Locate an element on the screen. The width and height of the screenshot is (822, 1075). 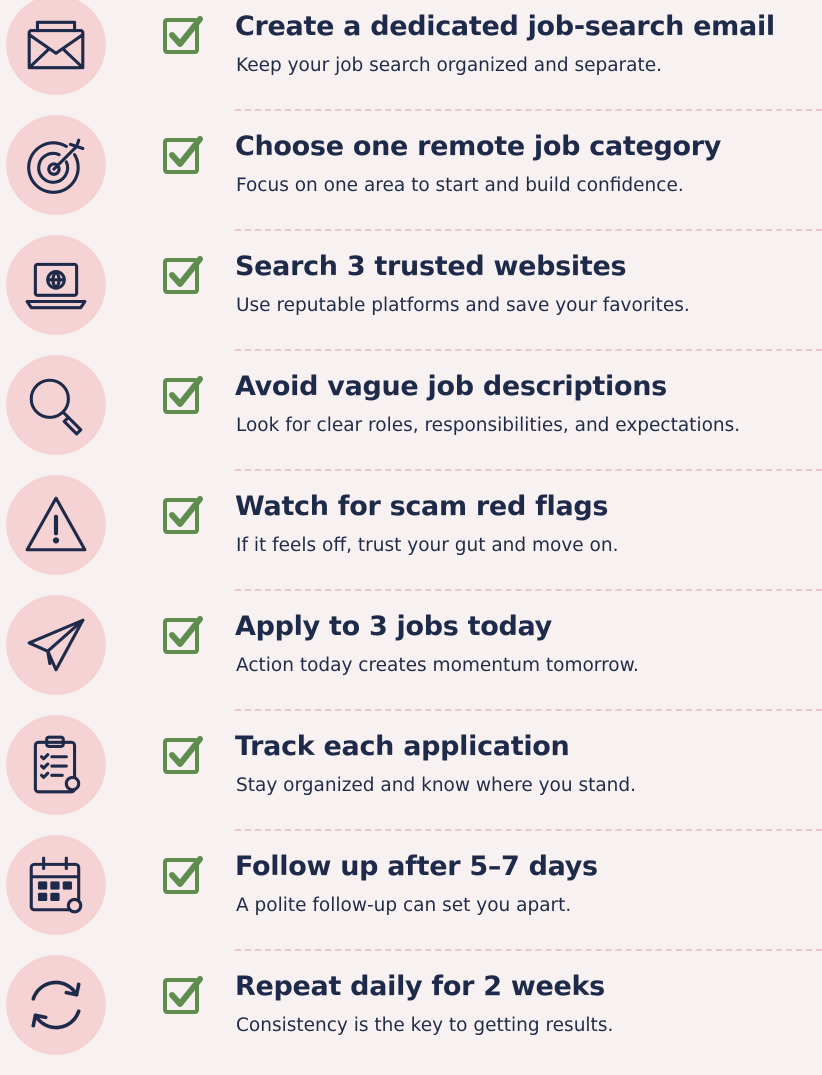
item-title: Apply to 3 jobs today is located at coordinates (393, 626).